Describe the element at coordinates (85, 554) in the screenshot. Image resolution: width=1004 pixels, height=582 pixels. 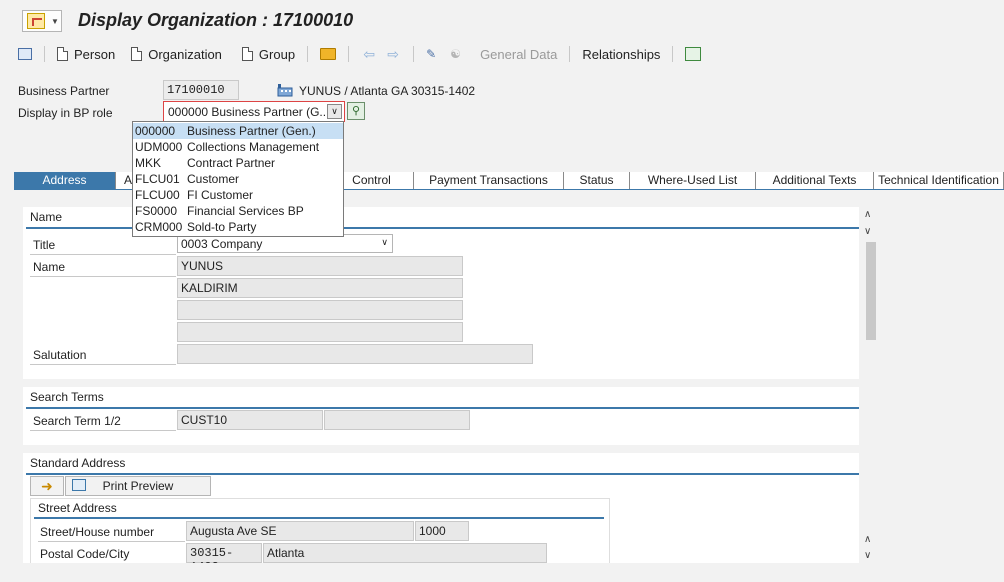
I see `postal-code-city-label: Postal Code/City` at that location.